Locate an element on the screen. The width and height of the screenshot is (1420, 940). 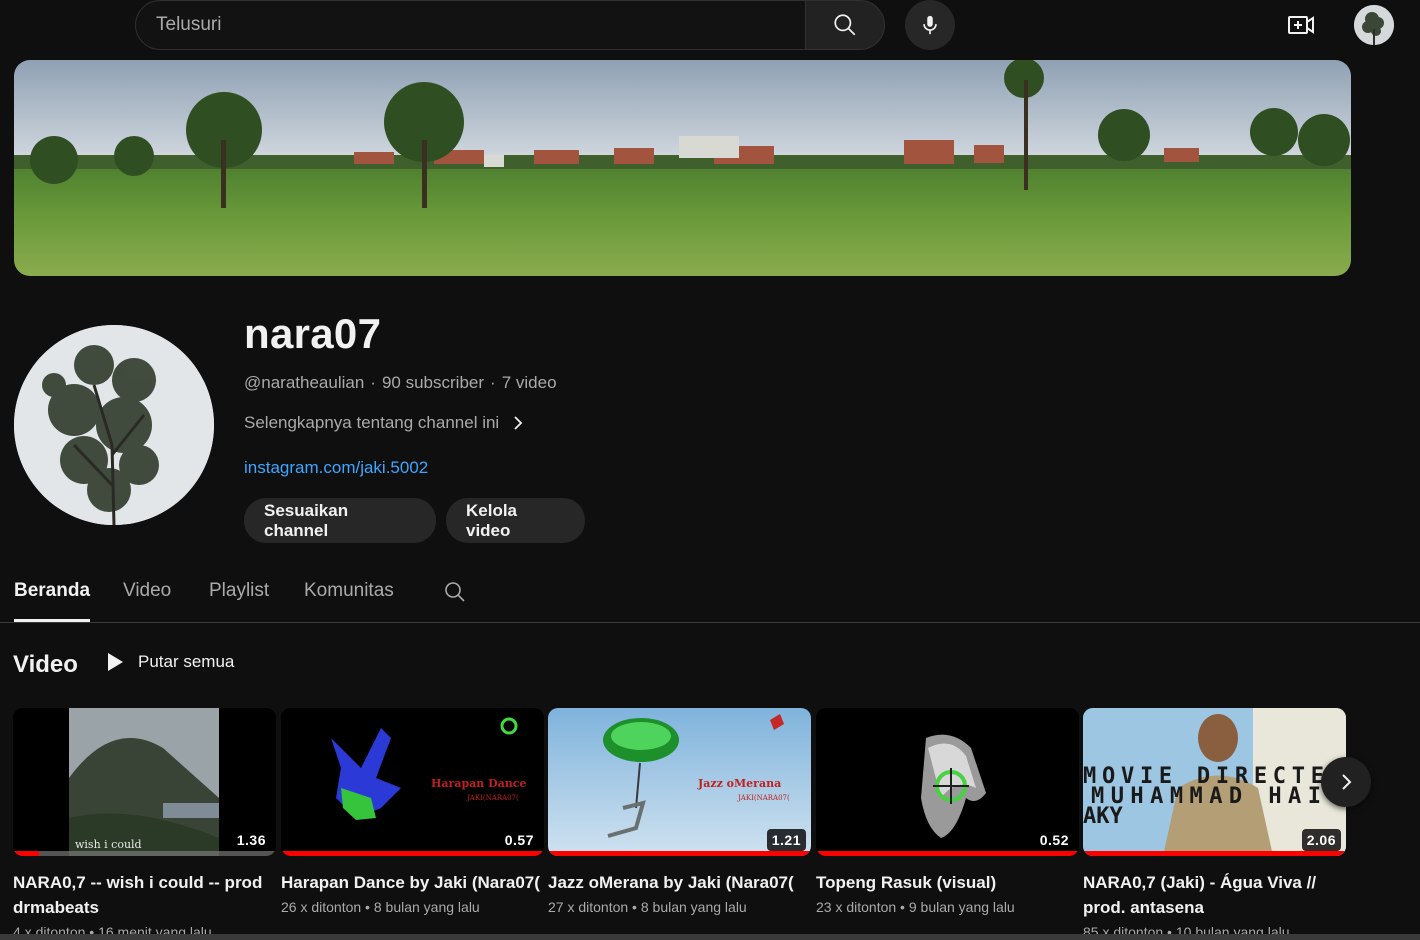
play-all-label: Putar semua is located at coordinates (186, 661).